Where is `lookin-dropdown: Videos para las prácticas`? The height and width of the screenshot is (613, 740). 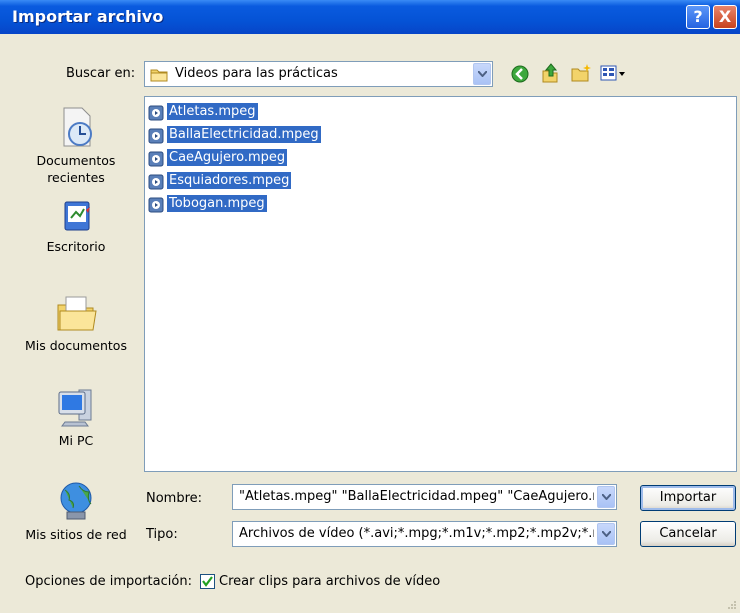
lookin-dropdown: Videos para las prácticas is located at coordinates (318, 74).